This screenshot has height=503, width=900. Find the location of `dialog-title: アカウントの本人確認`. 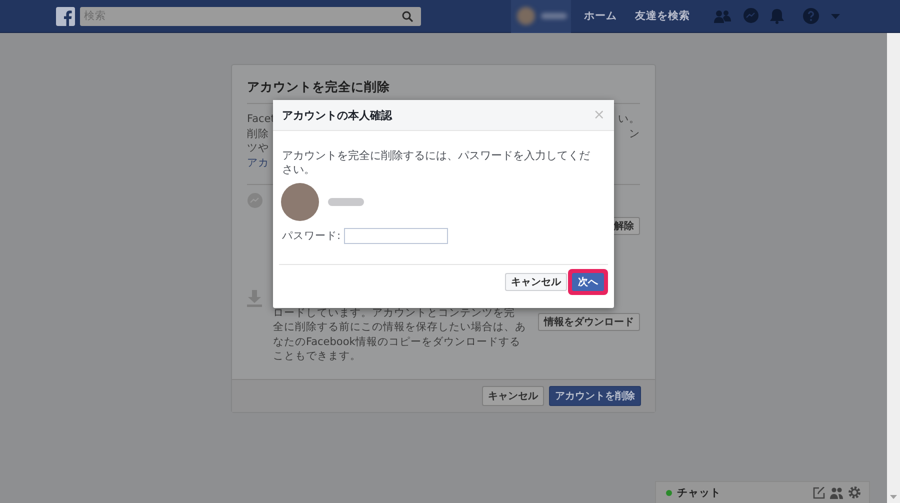

dialog-title: アカウントの本人確認 is located at coordinates (337, 115).